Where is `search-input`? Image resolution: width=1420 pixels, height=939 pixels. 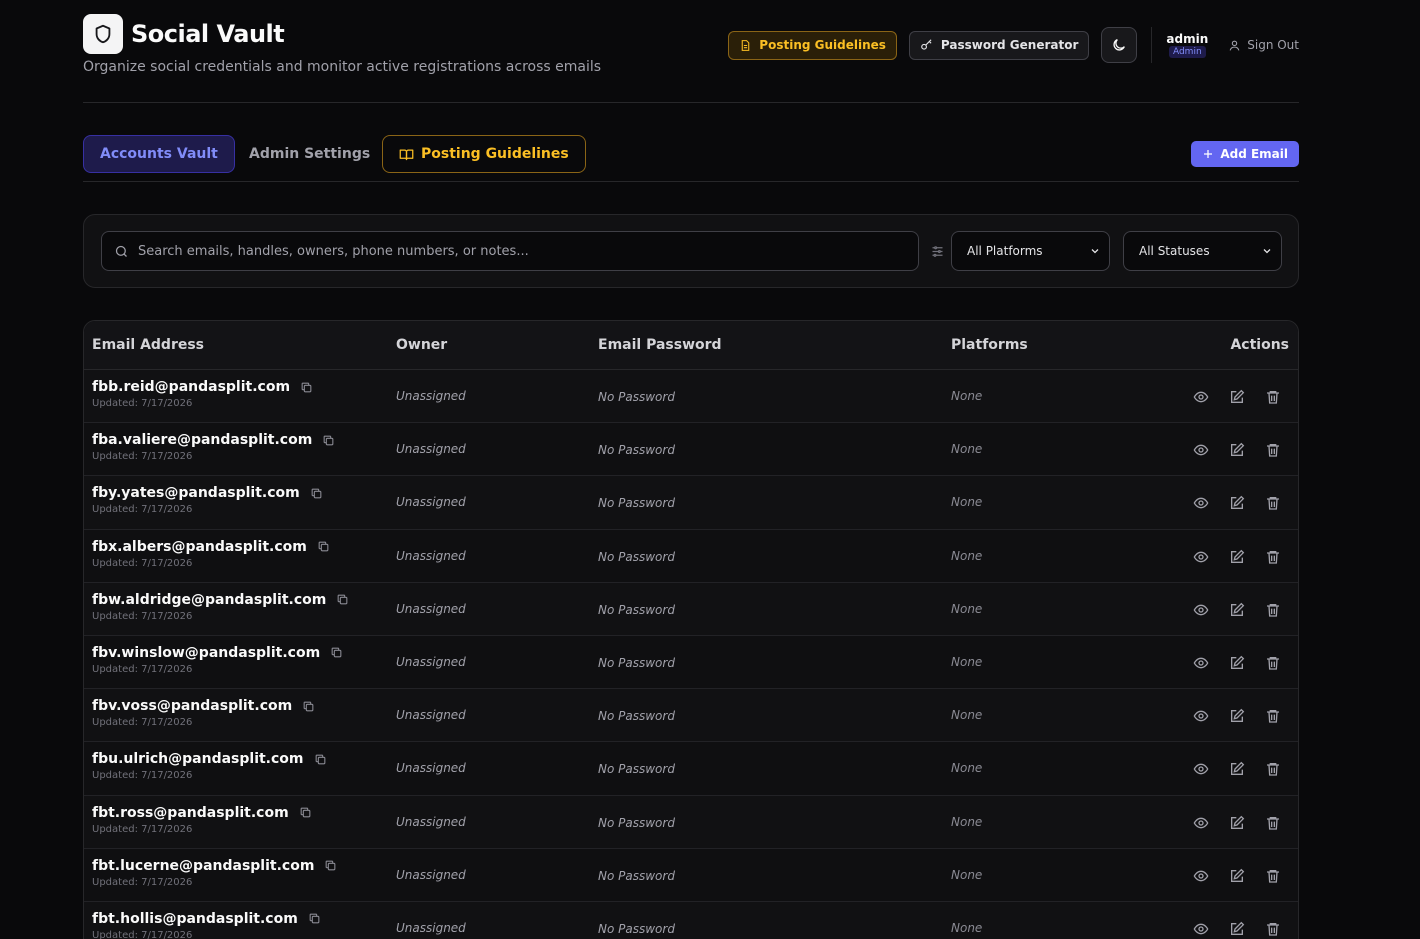
search-input is located at coordinates (518, 251).